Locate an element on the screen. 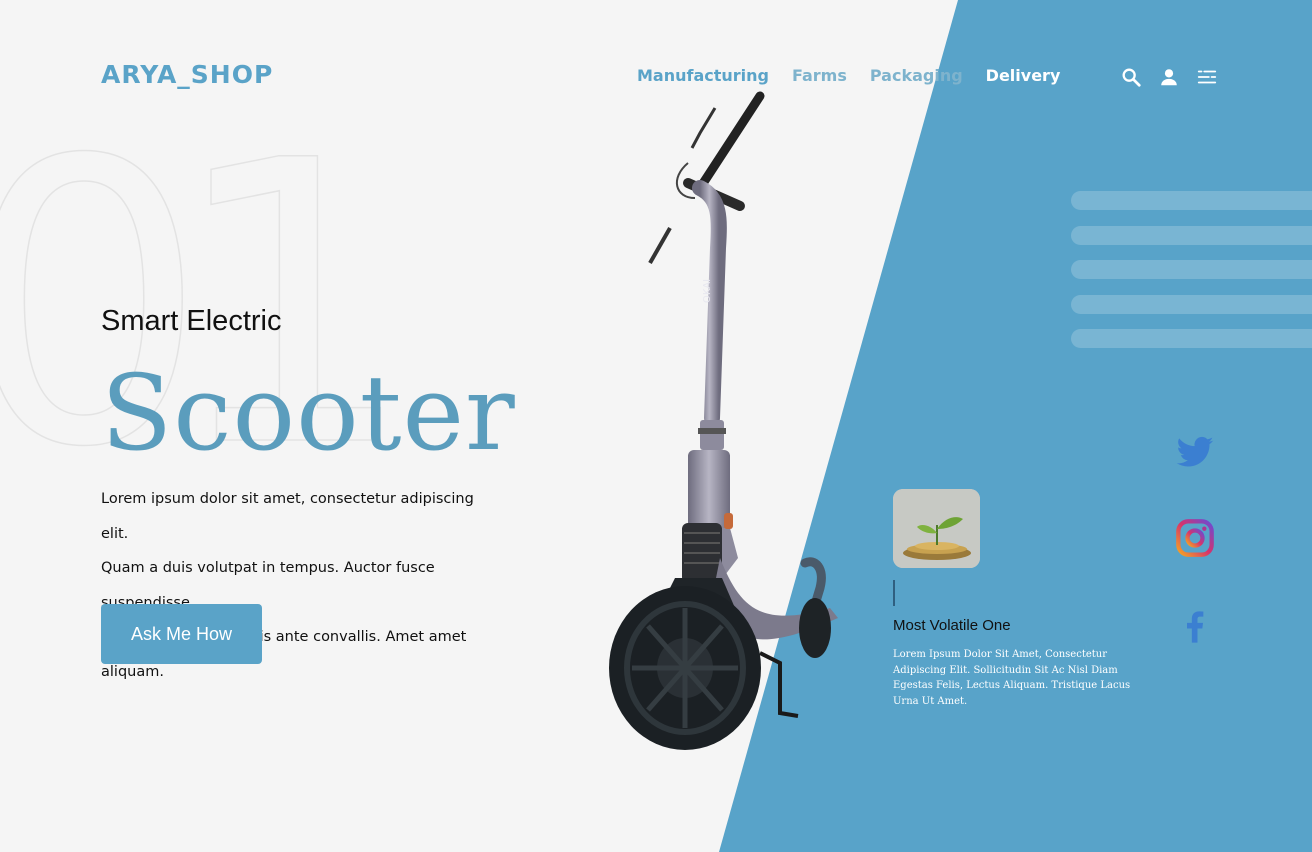 This screenshot has width=1312, height=852. nav-item-manufacturing: Manufacturing is located at coordinates (703, 75).